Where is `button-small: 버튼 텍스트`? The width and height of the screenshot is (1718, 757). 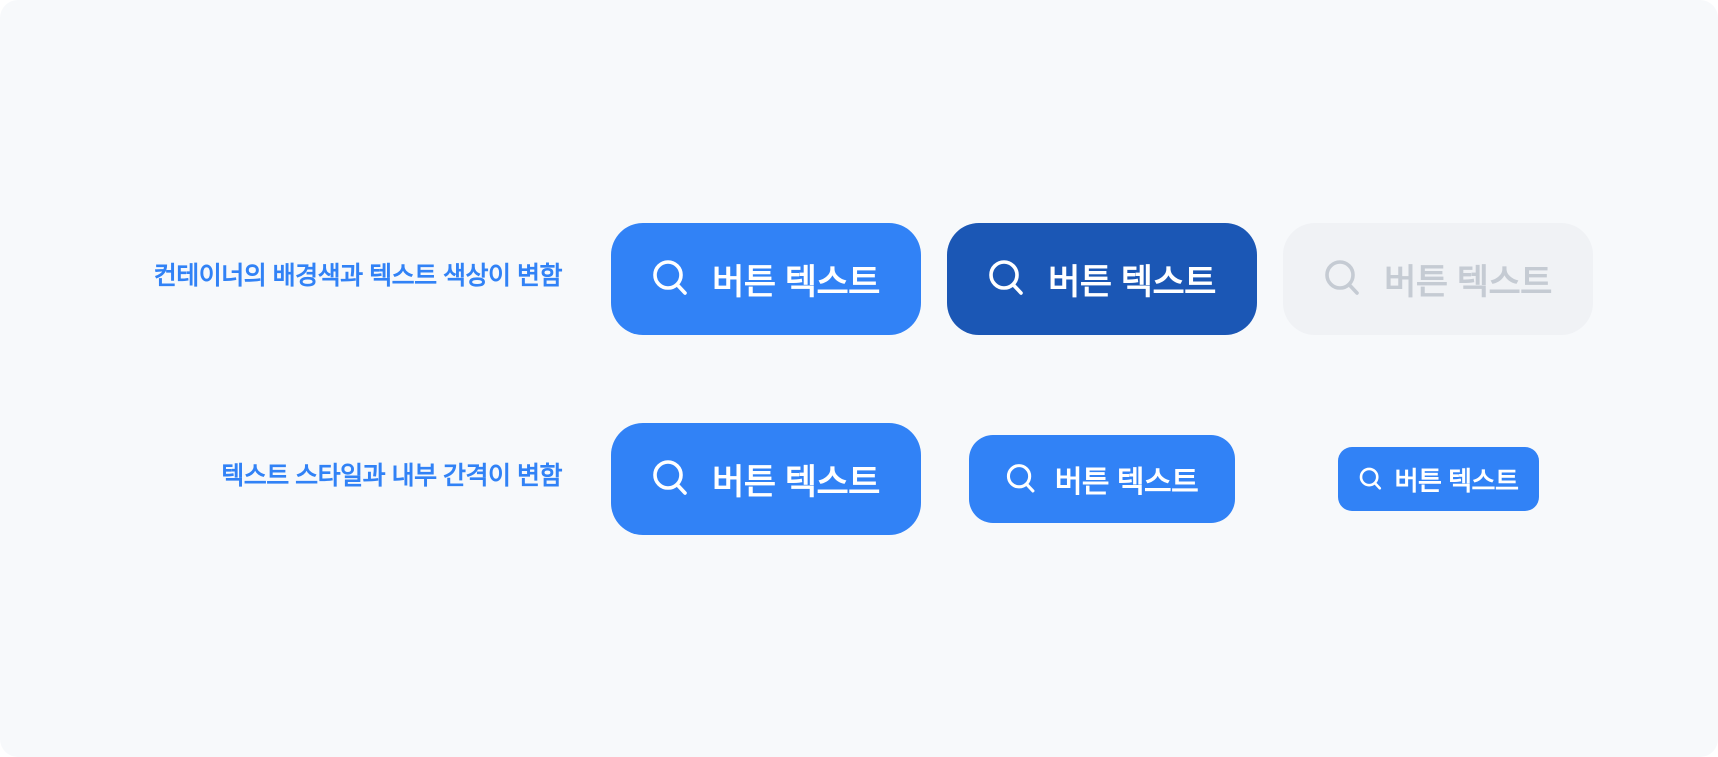
button-small: 버튼 텍스트 is located at coordinates (1438, 479).